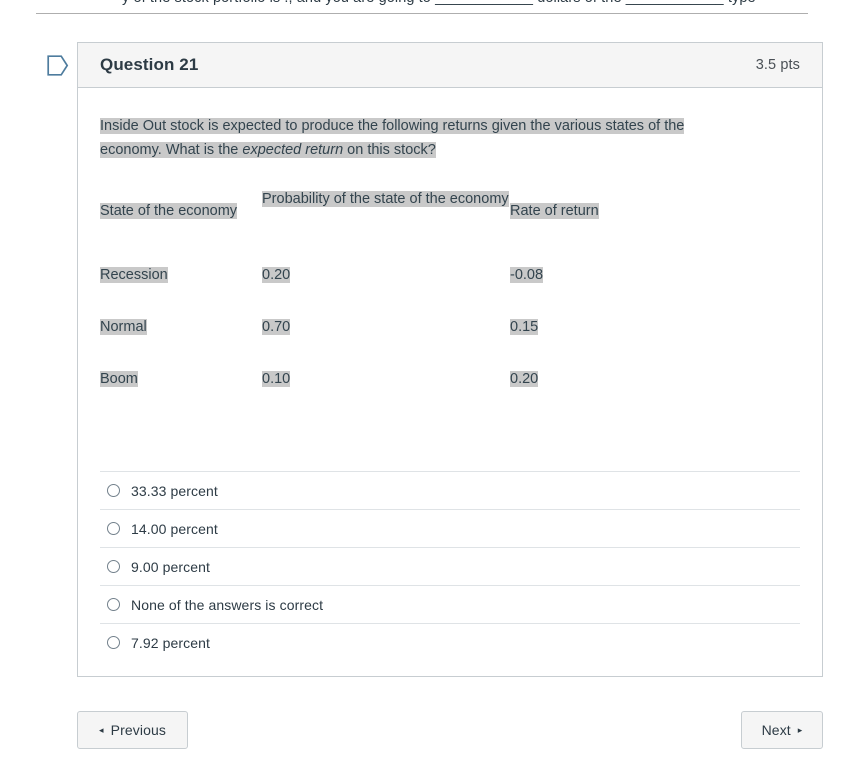  I want to click on table-header-state: State of the economy, so click(169, 211).